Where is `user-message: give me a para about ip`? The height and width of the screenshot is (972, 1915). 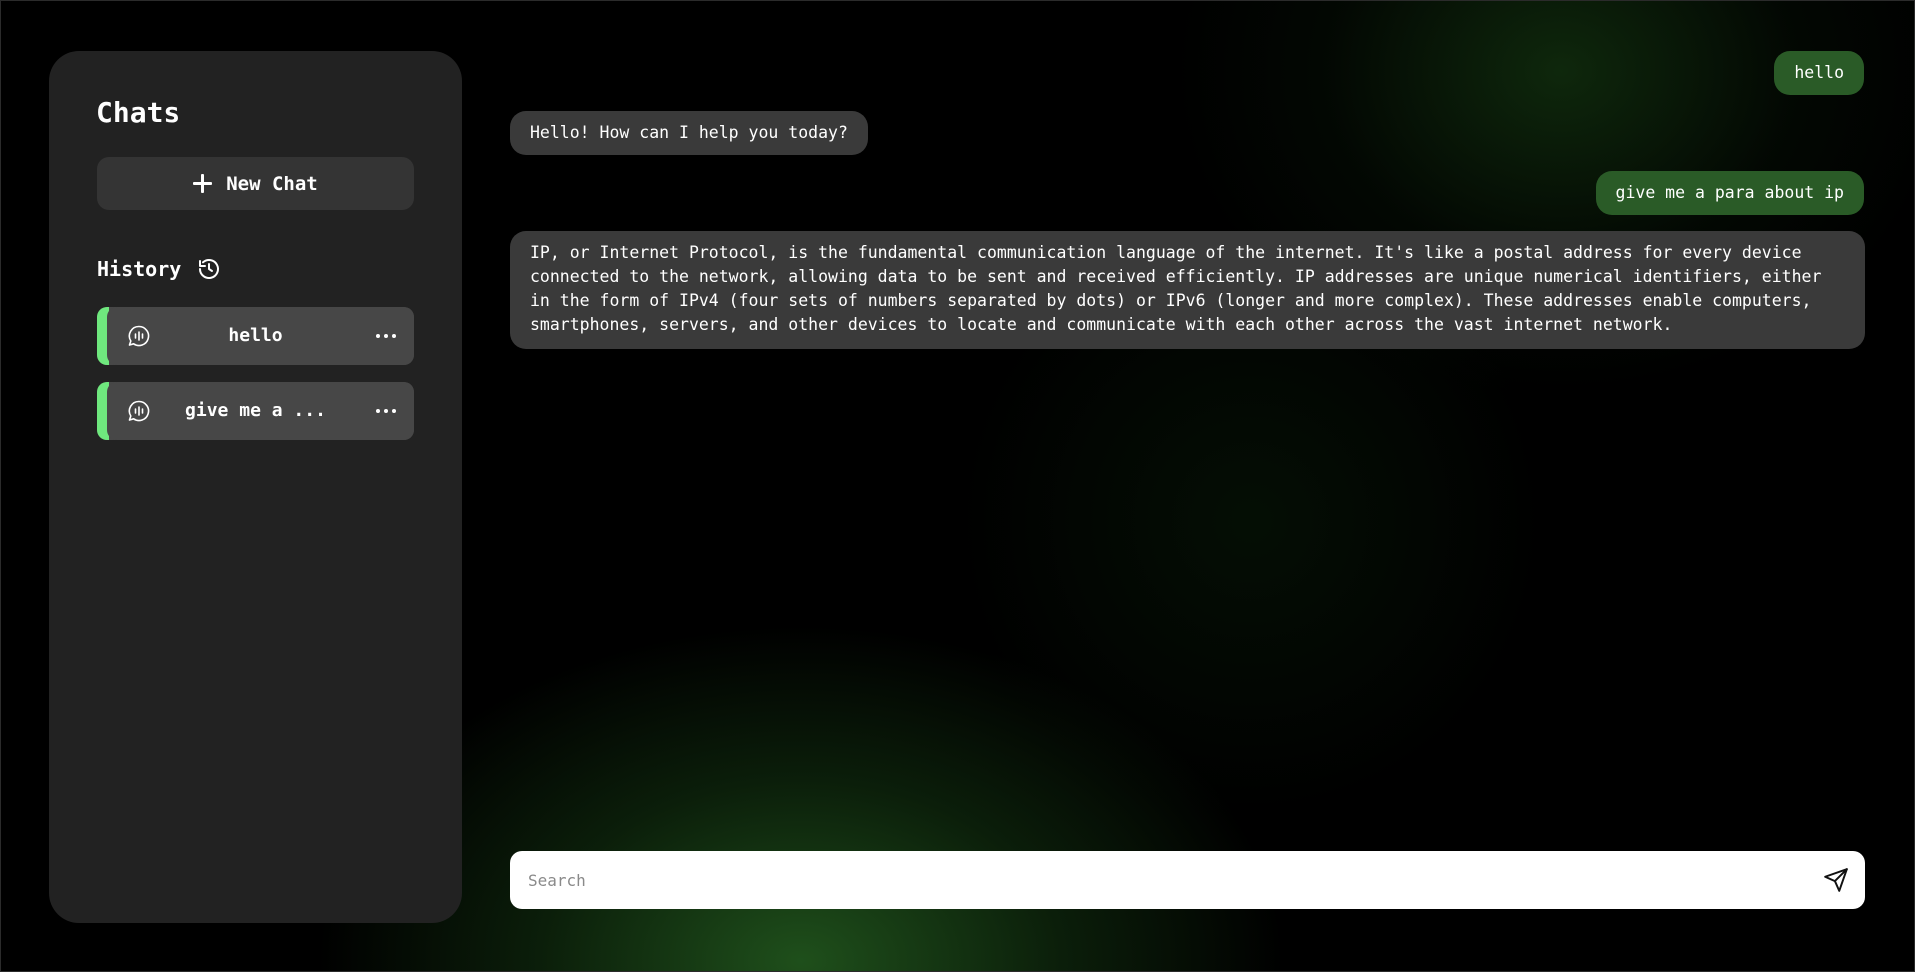
user-message: give me a para about ip is located at coordinates (1729, 193).